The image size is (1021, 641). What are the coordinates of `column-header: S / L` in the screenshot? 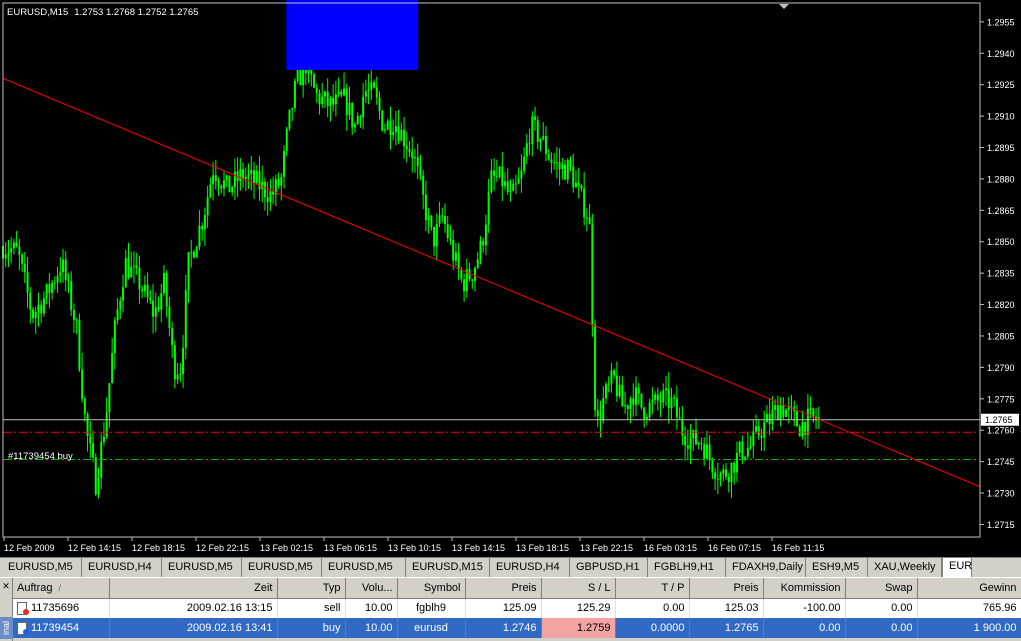 It's located at (578, 588).